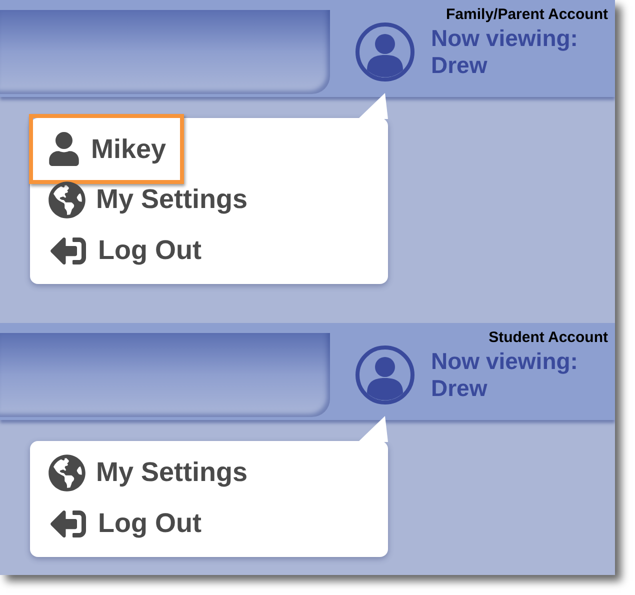  Describe the element at coordinates (527, 15) in the screenshot. I see `account-type: Family/Parent Account` at that location.